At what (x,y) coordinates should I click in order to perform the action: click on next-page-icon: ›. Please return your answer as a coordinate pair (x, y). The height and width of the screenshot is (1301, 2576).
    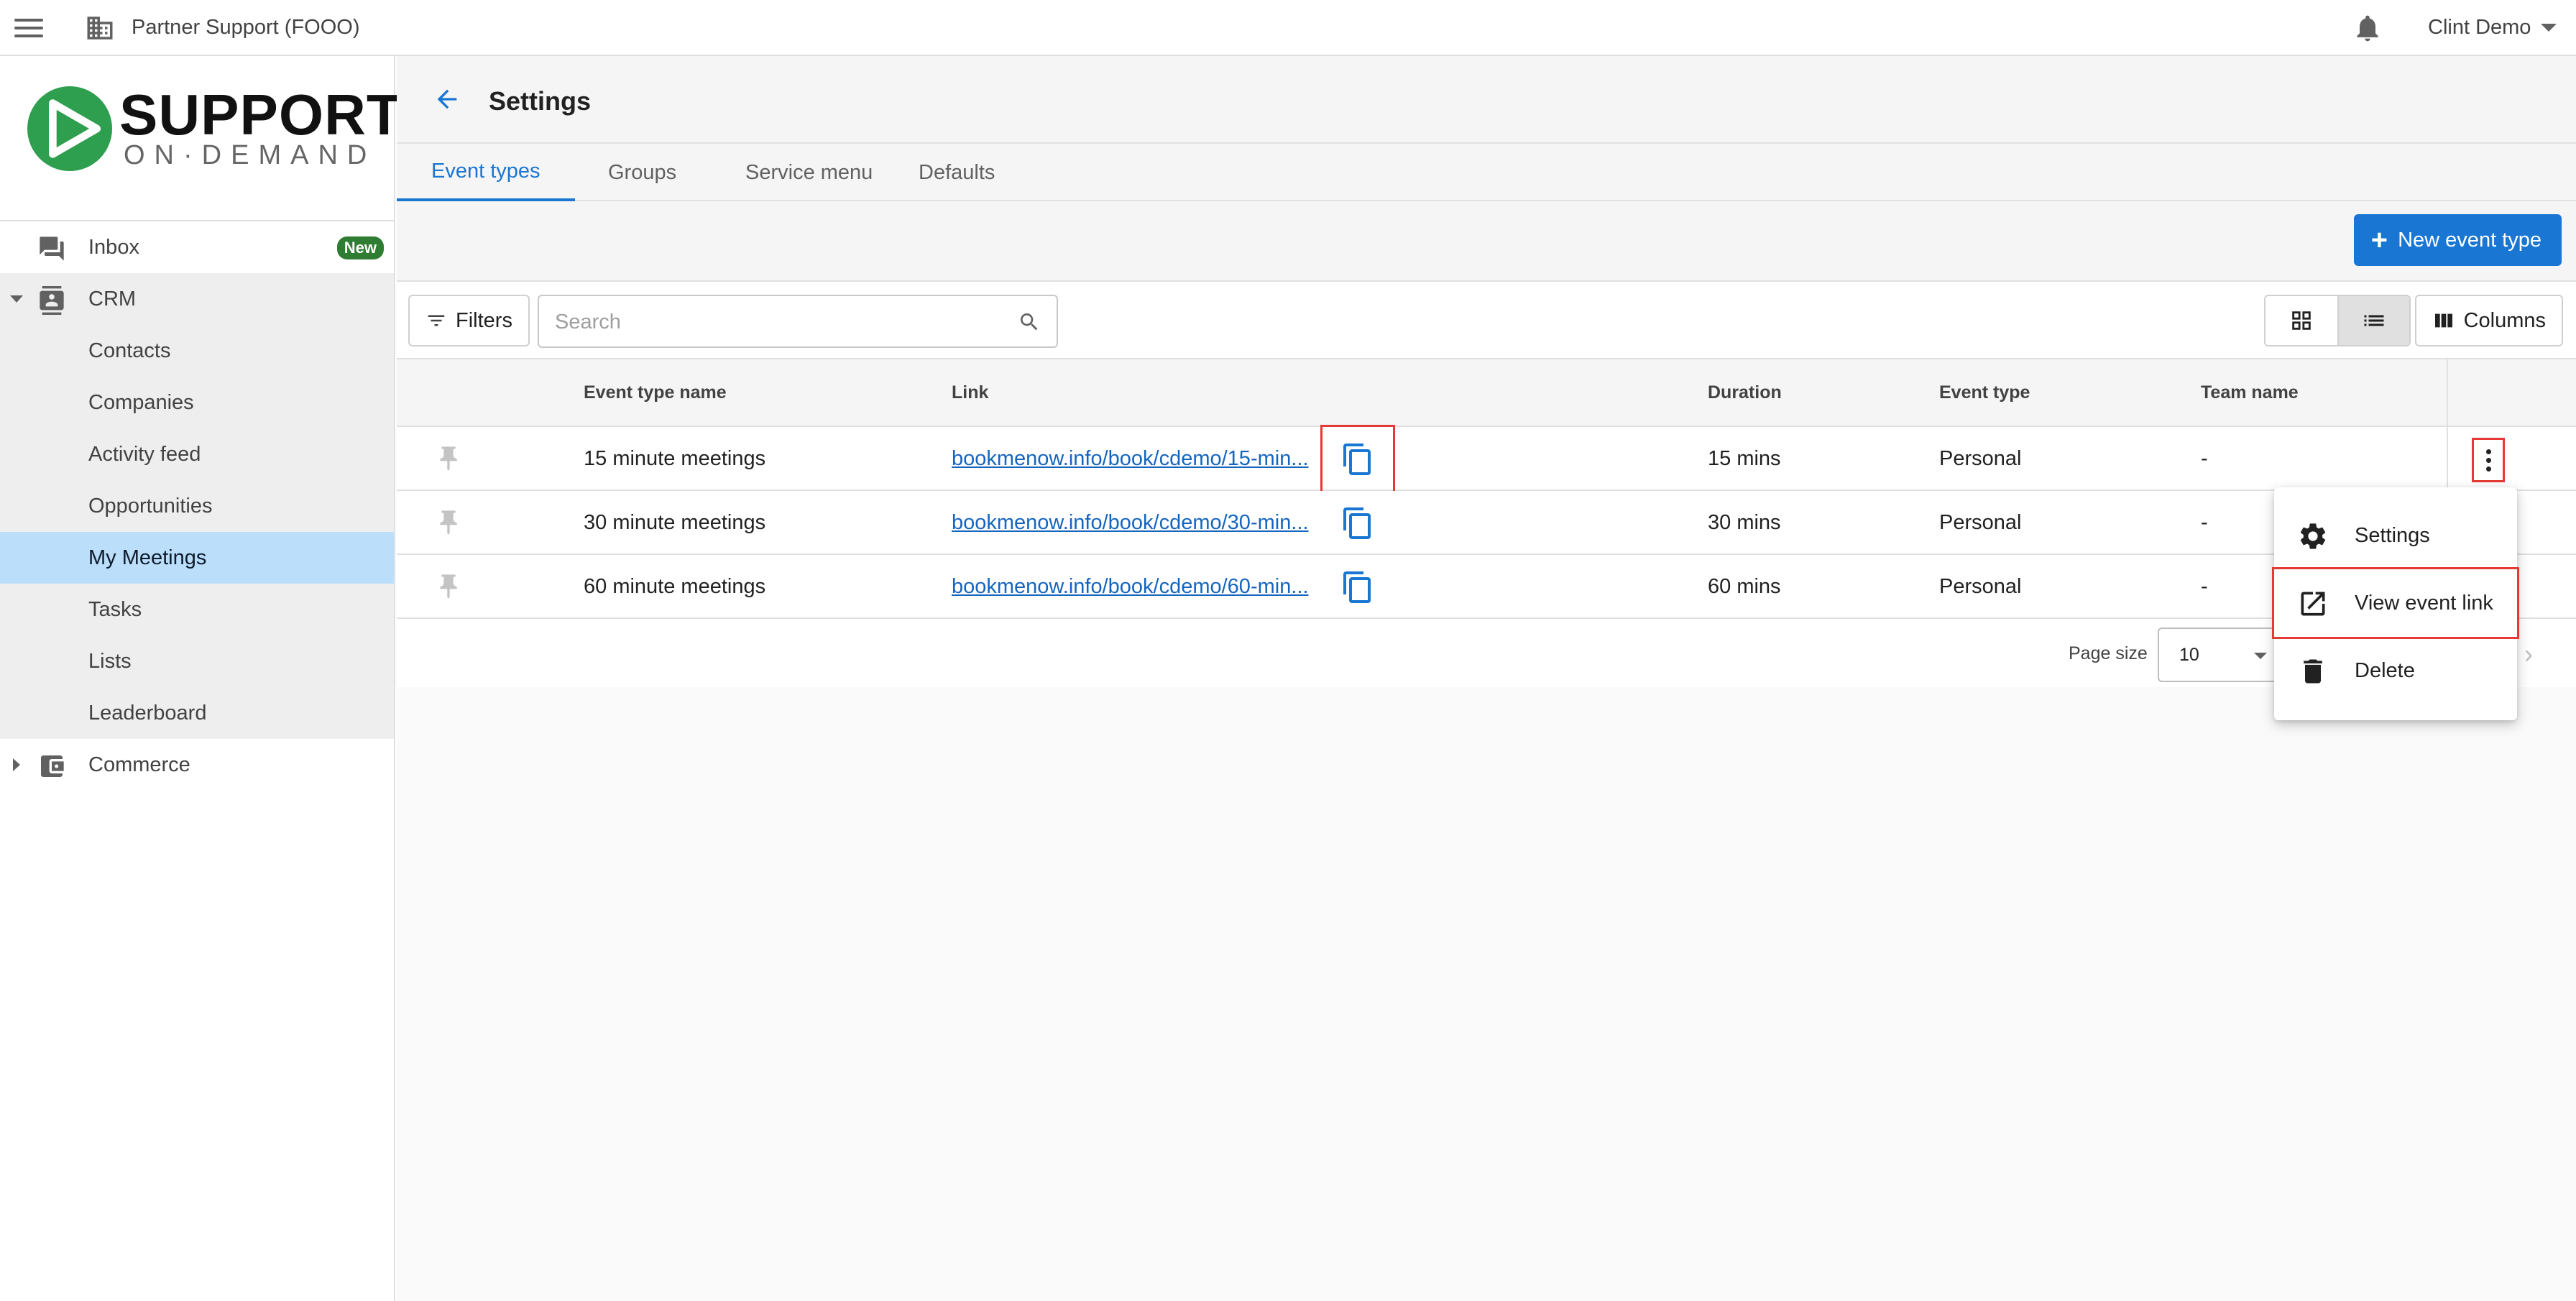
    Looking at the image, I should click on (2528, 654).